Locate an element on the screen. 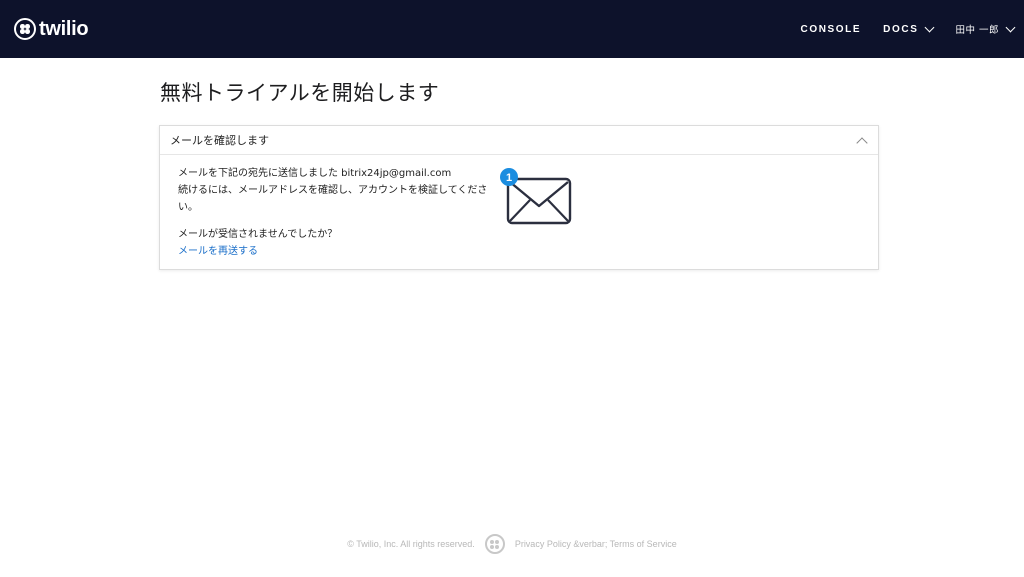  footer-links: Privacy Policy &verbar; Terms of Service is located at coordinates (596, 544).